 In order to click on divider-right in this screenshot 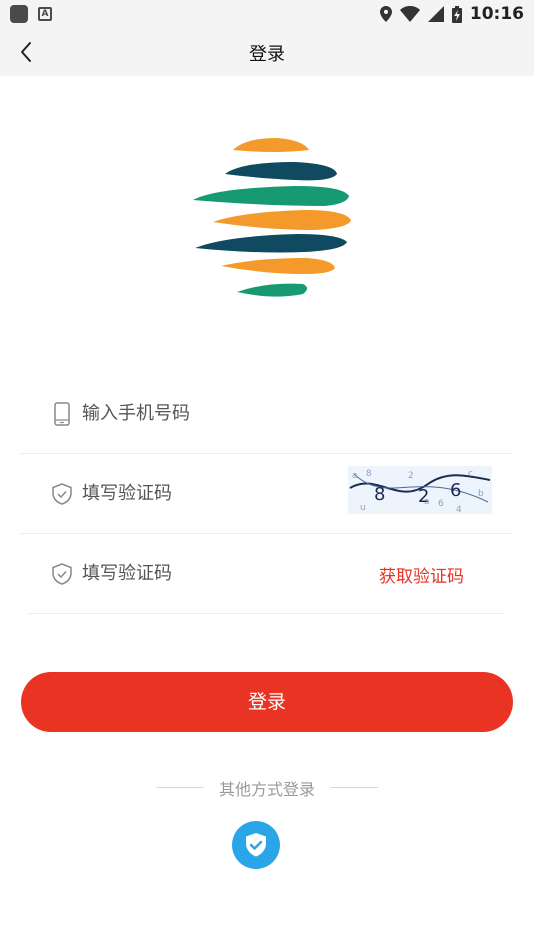, I will do `click(354, 787)`.